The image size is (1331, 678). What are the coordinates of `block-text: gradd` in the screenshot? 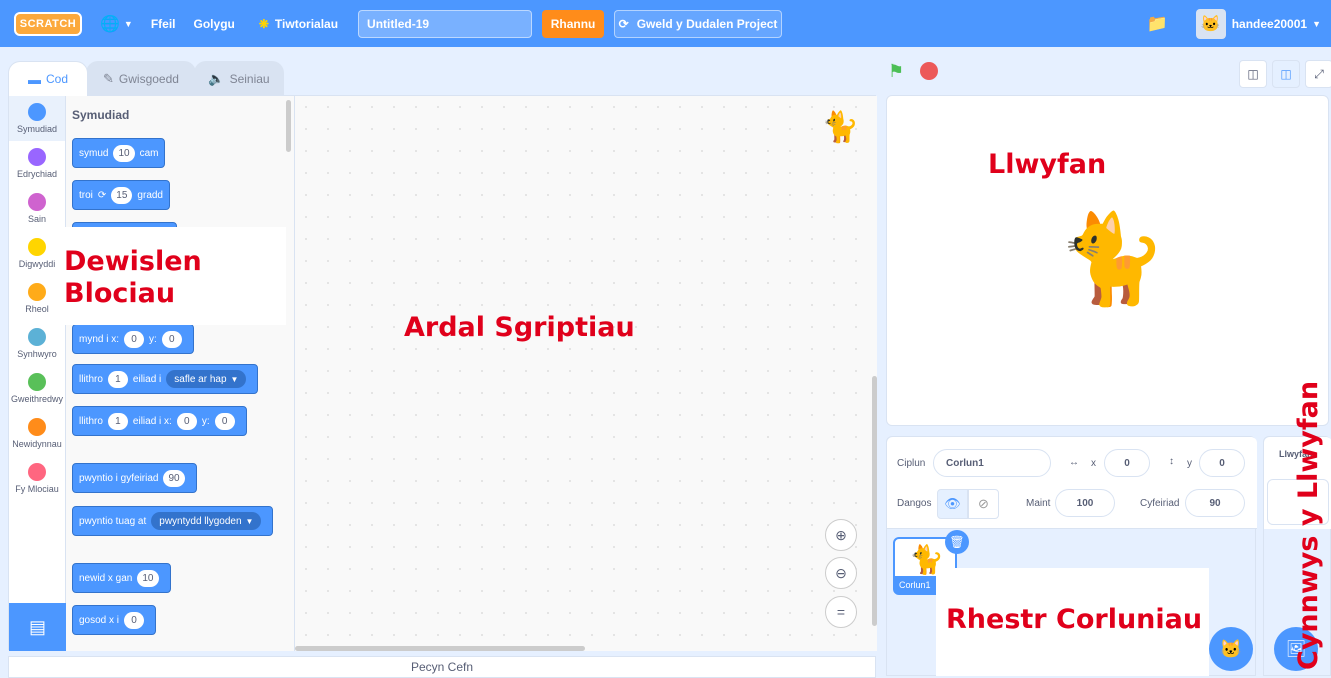 It's located at (150, 195).